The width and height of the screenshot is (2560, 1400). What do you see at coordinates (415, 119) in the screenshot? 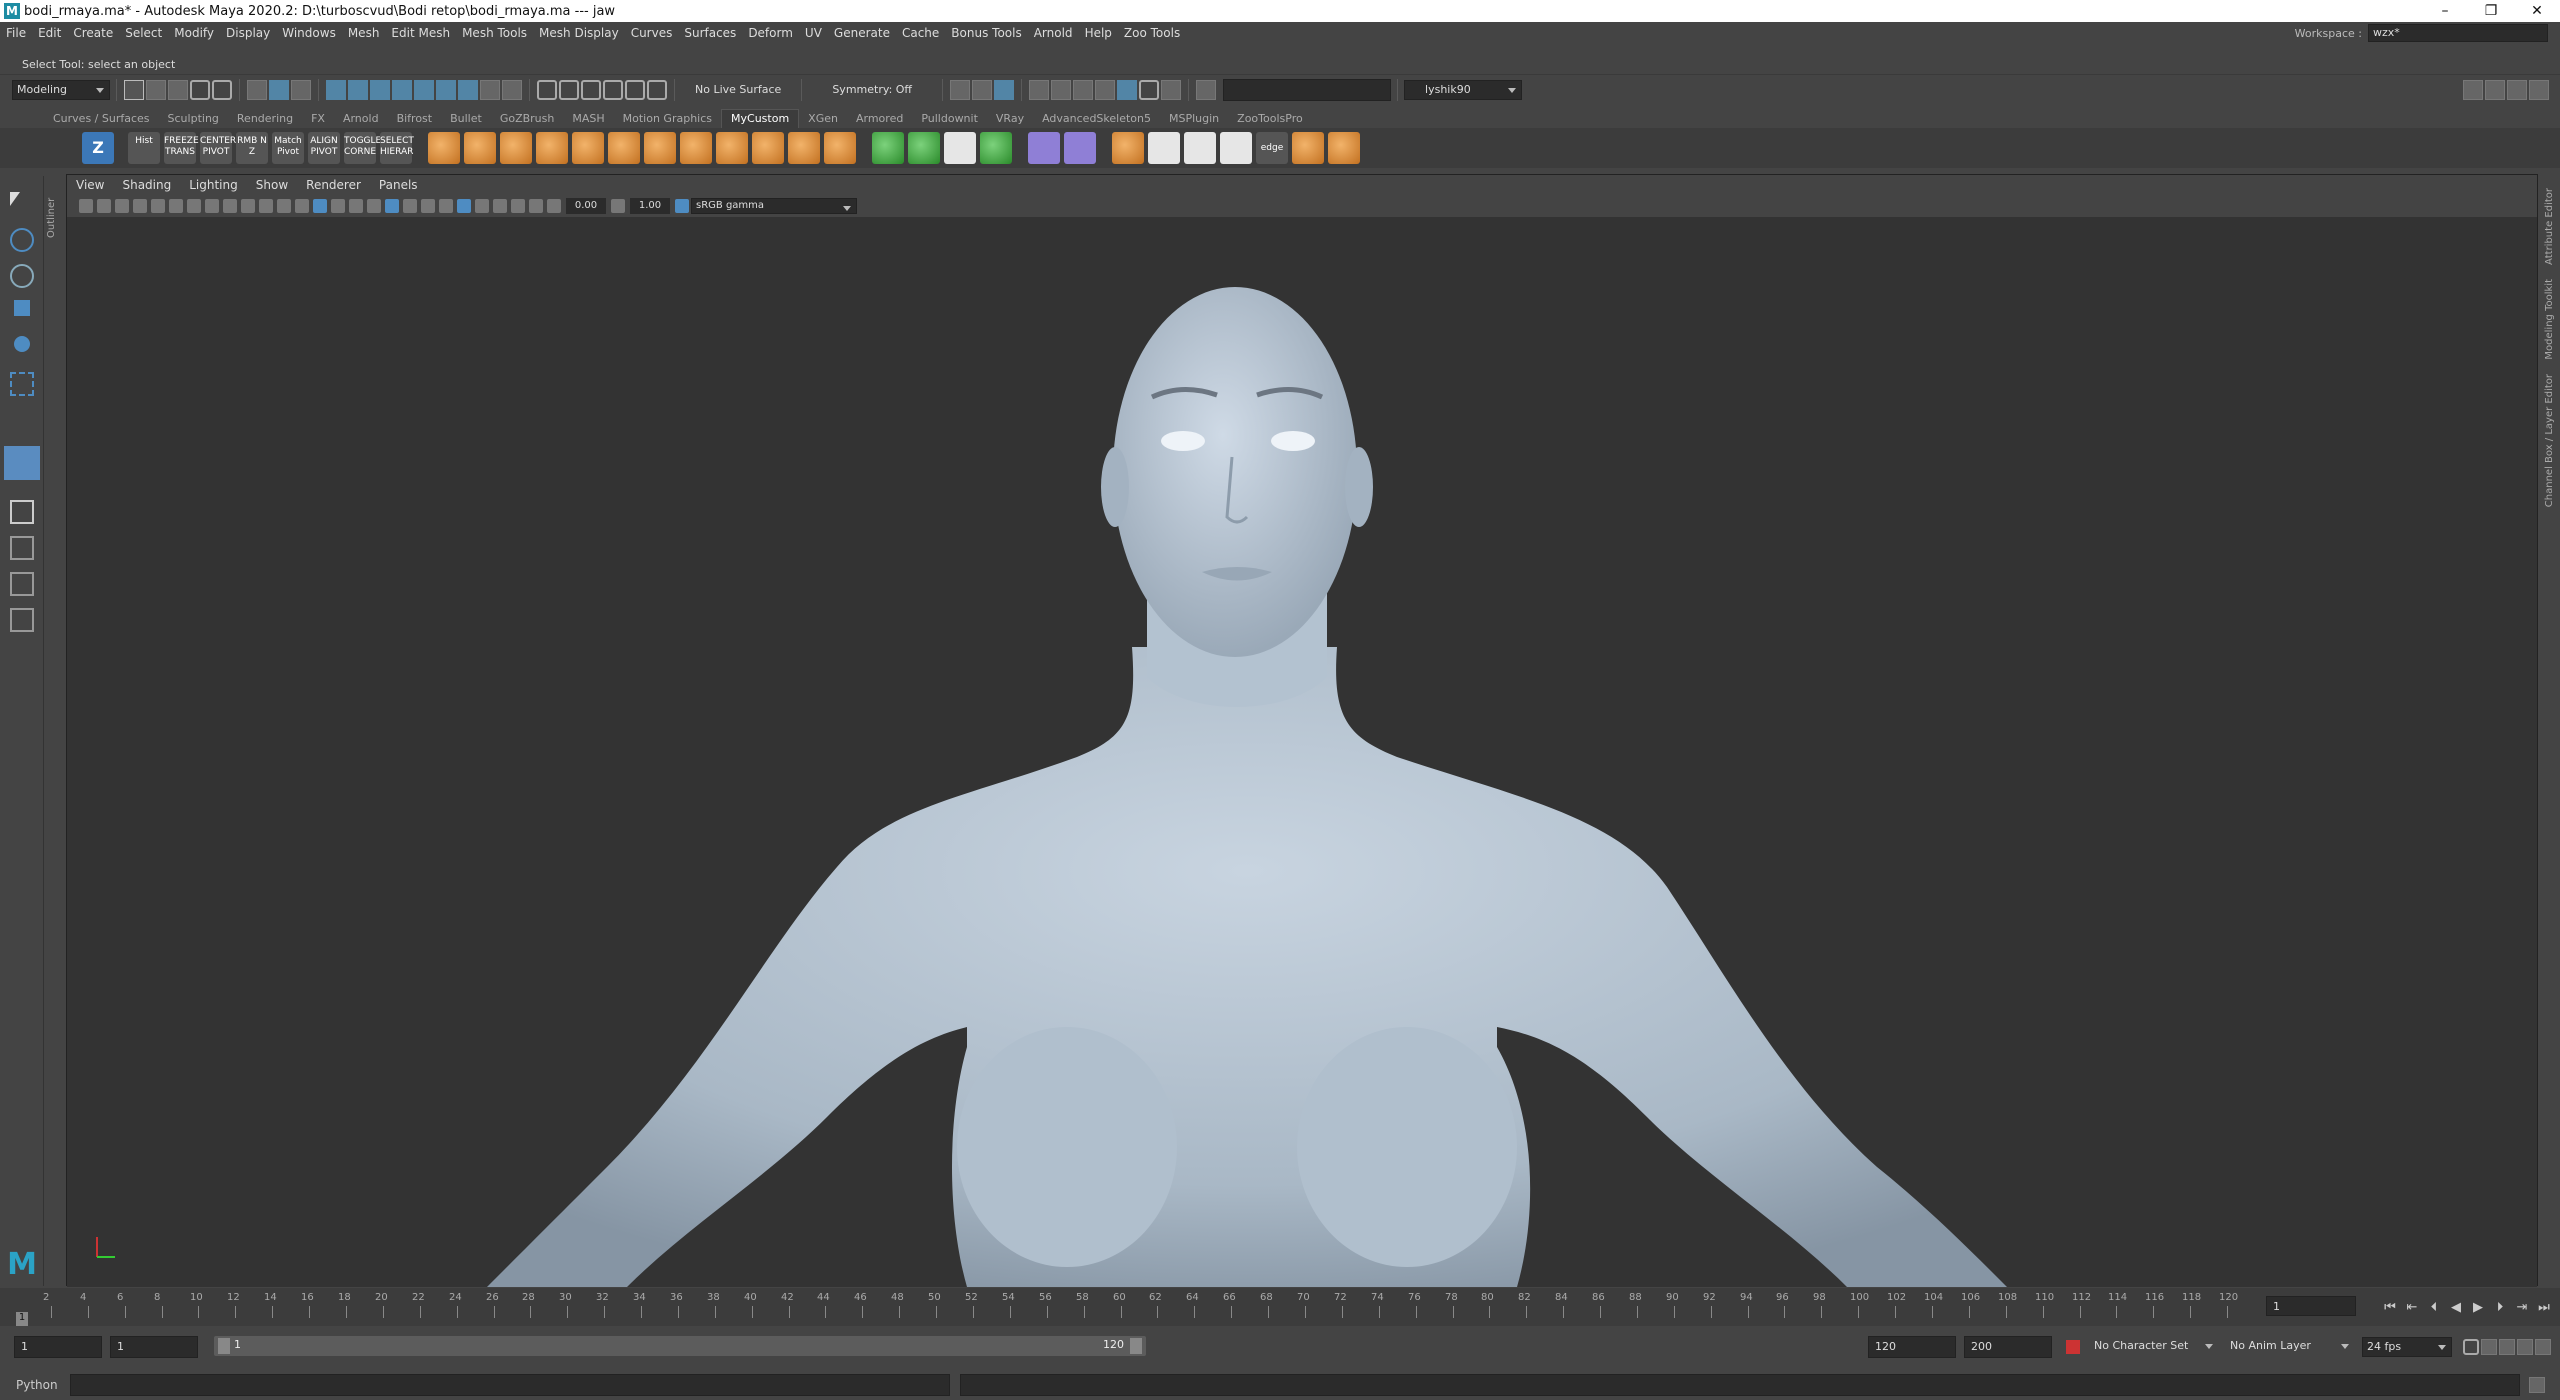
I see `shelf-tab: Bifrost` at bounding box center [415, 119].